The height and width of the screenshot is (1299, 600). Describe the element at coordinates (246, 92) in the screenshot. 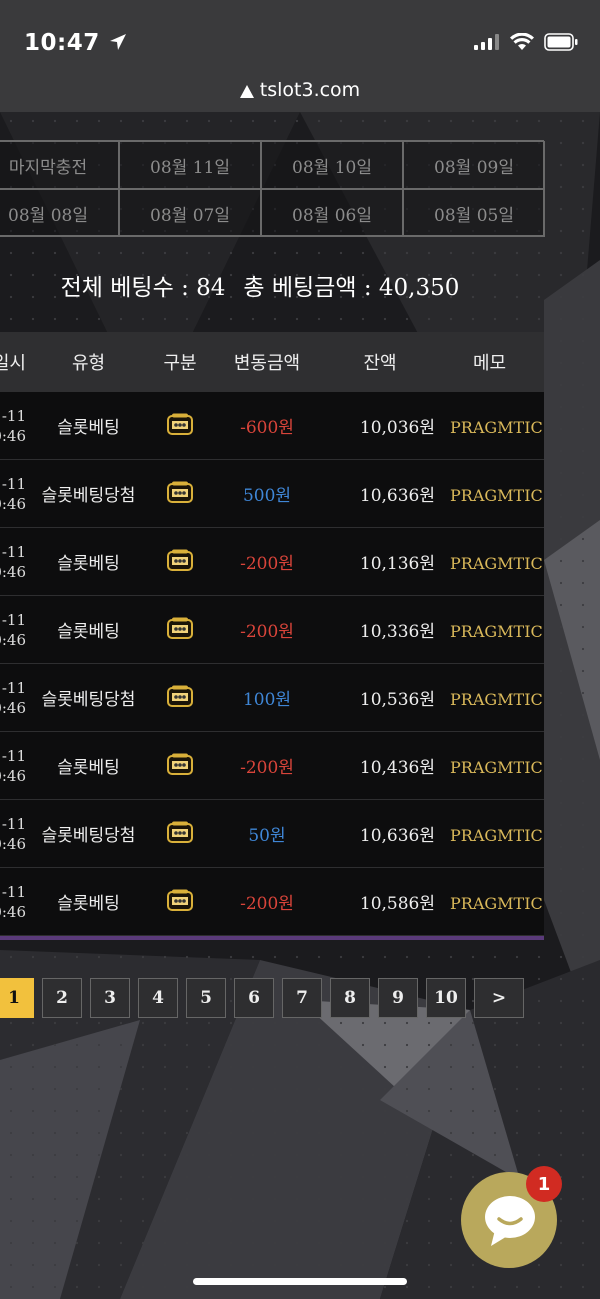

I see `warning-icon` at that location.